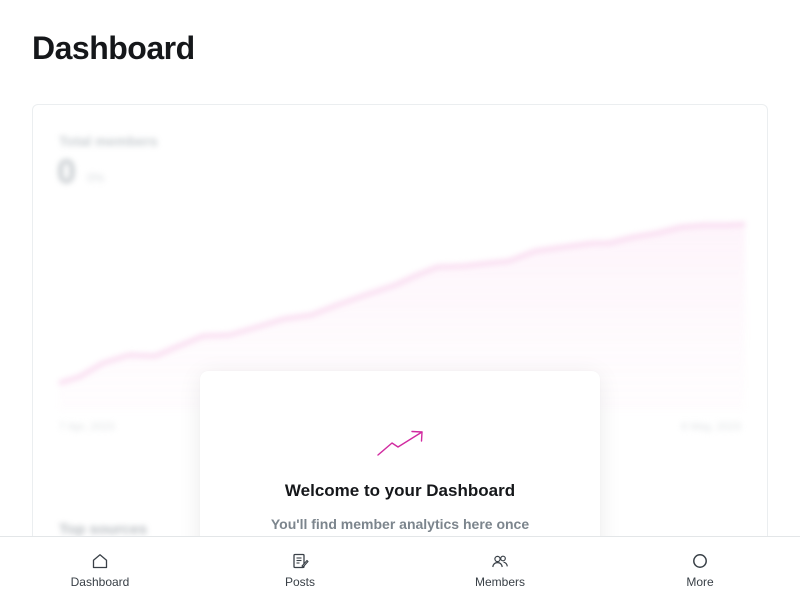 The width and height of the screenshot is (800, 600). What do you see at coordinates (400, 490) in the screenshot?
I see `welcome-title: Welcome to your Dashboard` at bounding box center [400, 490].